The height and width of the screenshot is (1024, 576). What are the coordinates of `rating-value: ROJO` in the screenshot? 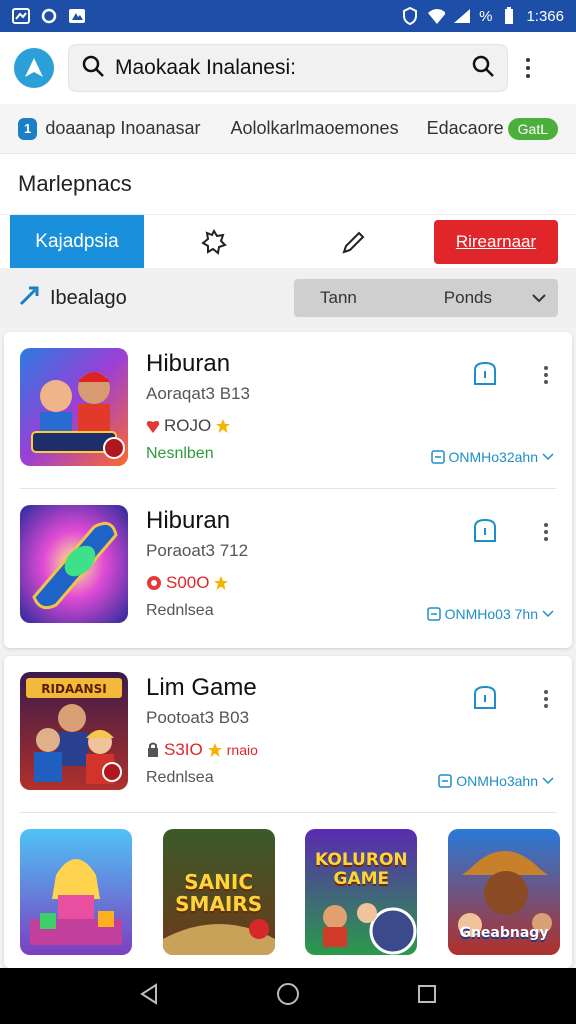 It's located at (188, 425).